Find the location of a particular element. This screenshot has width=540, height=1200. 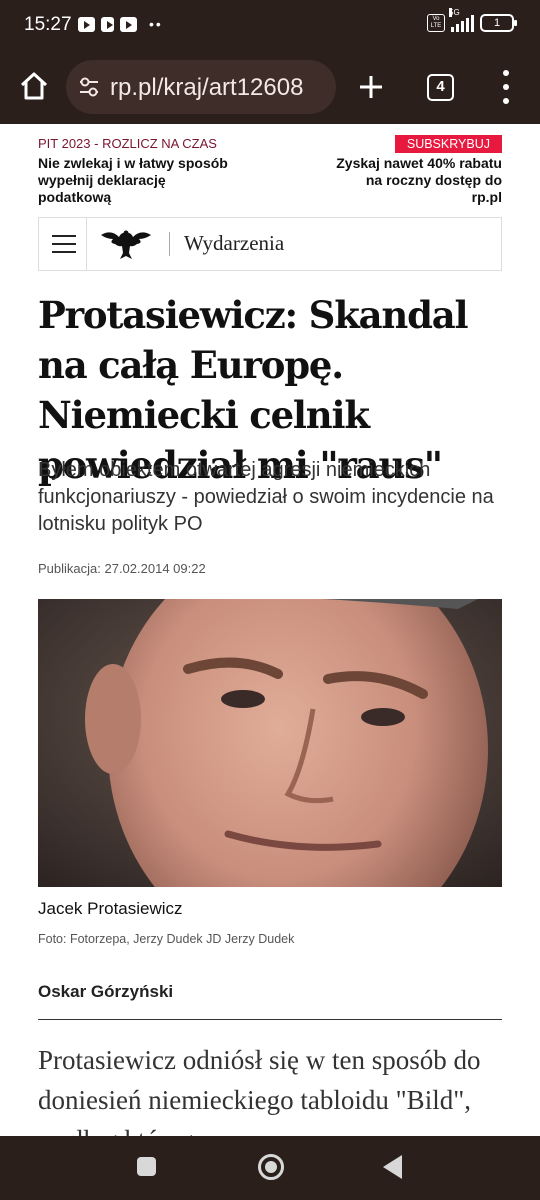

app-notification-icon is located at coordinates (107, 24).